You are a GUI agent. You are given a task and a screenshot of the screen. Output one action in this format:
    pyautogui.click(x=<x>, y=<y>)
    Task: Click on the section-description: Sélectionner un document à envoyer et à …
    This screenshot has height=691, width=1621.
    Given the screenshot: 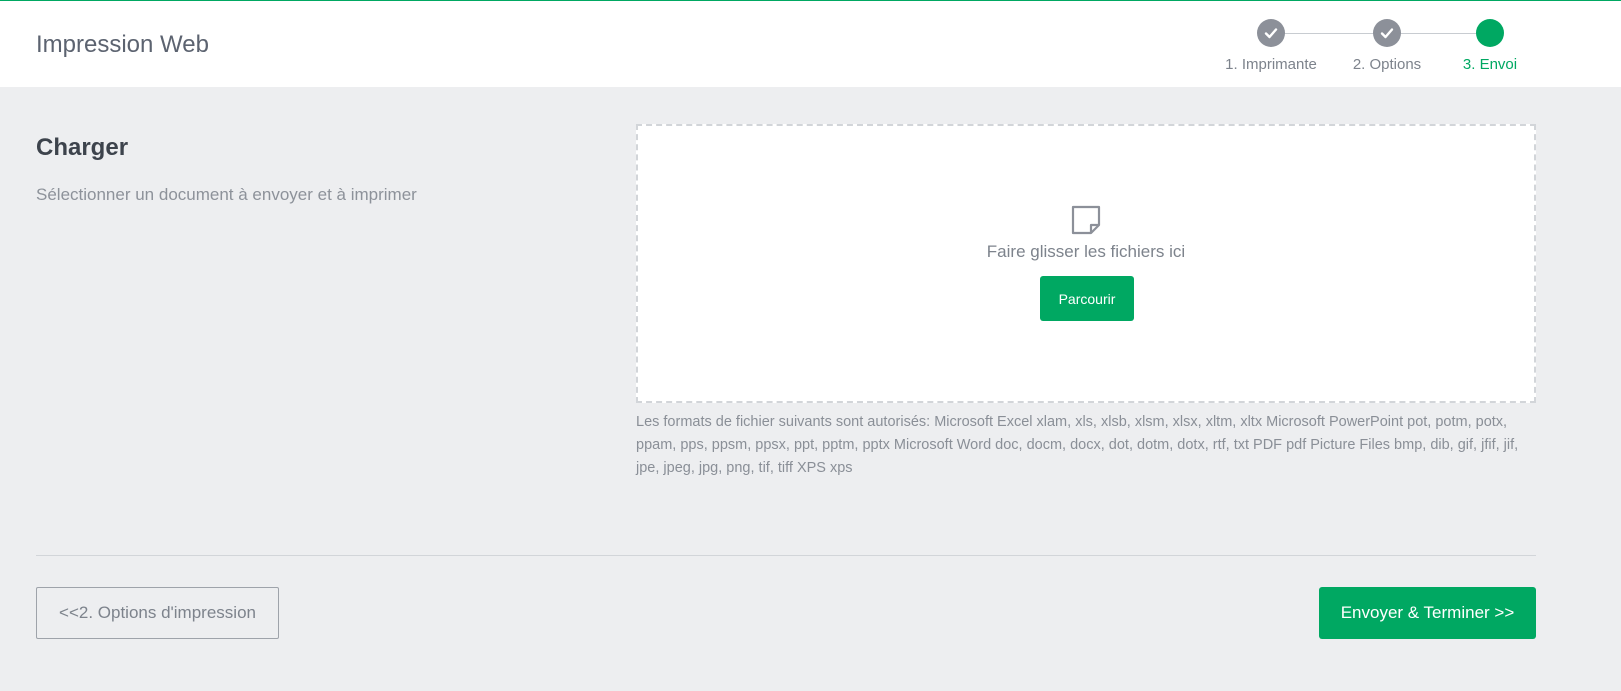 What is the action you would take?
    pyautogui.click(x=226, y=194)
    